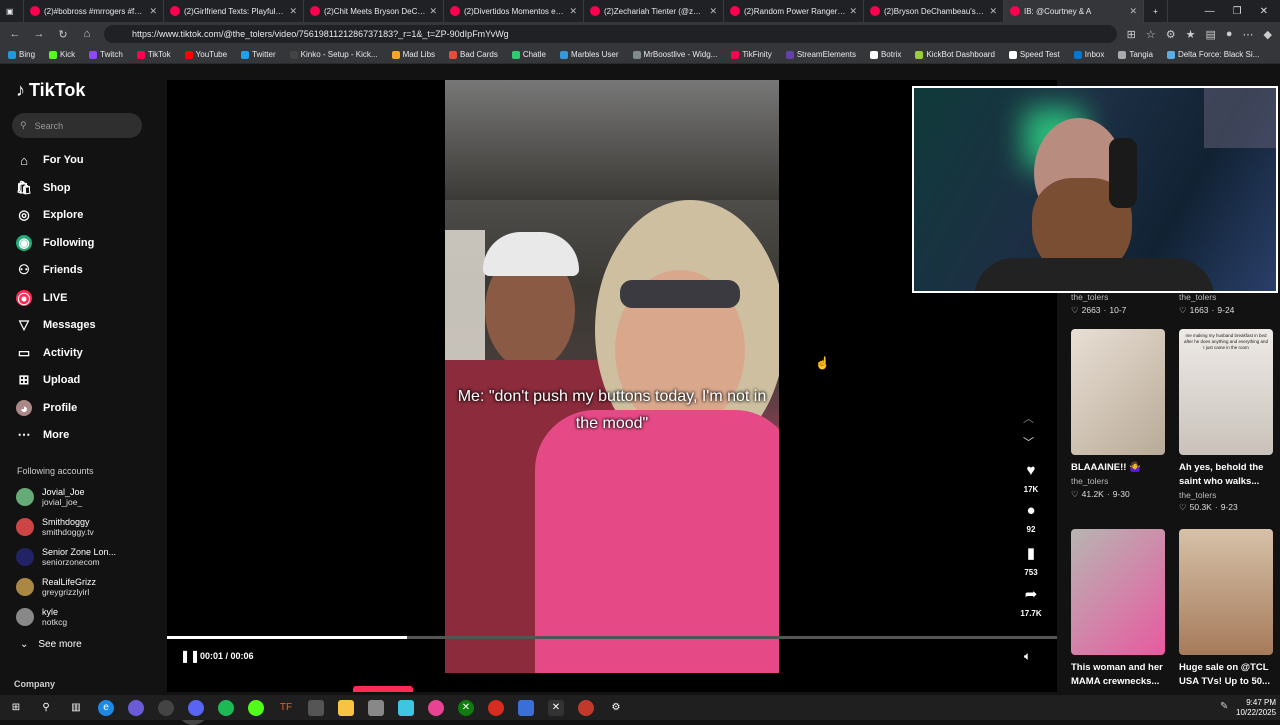 This screenshot has height=725, width=1280. I want to click on bookmark-item: Tangia, so click(1135, 54).